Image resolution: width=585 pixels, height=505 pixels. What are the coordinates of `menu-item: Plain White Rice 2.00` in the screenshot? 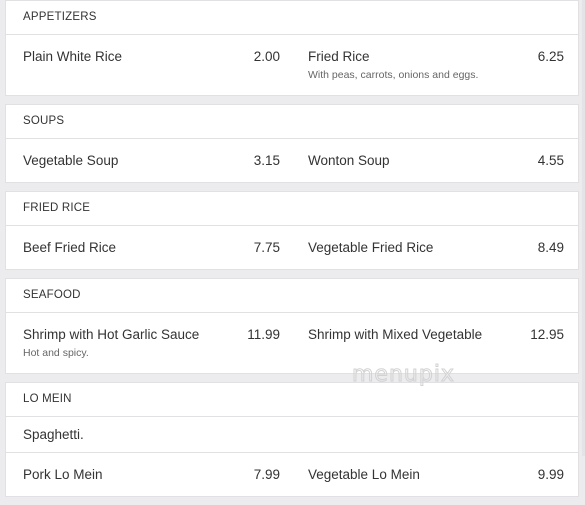 It's located at (149, 65).